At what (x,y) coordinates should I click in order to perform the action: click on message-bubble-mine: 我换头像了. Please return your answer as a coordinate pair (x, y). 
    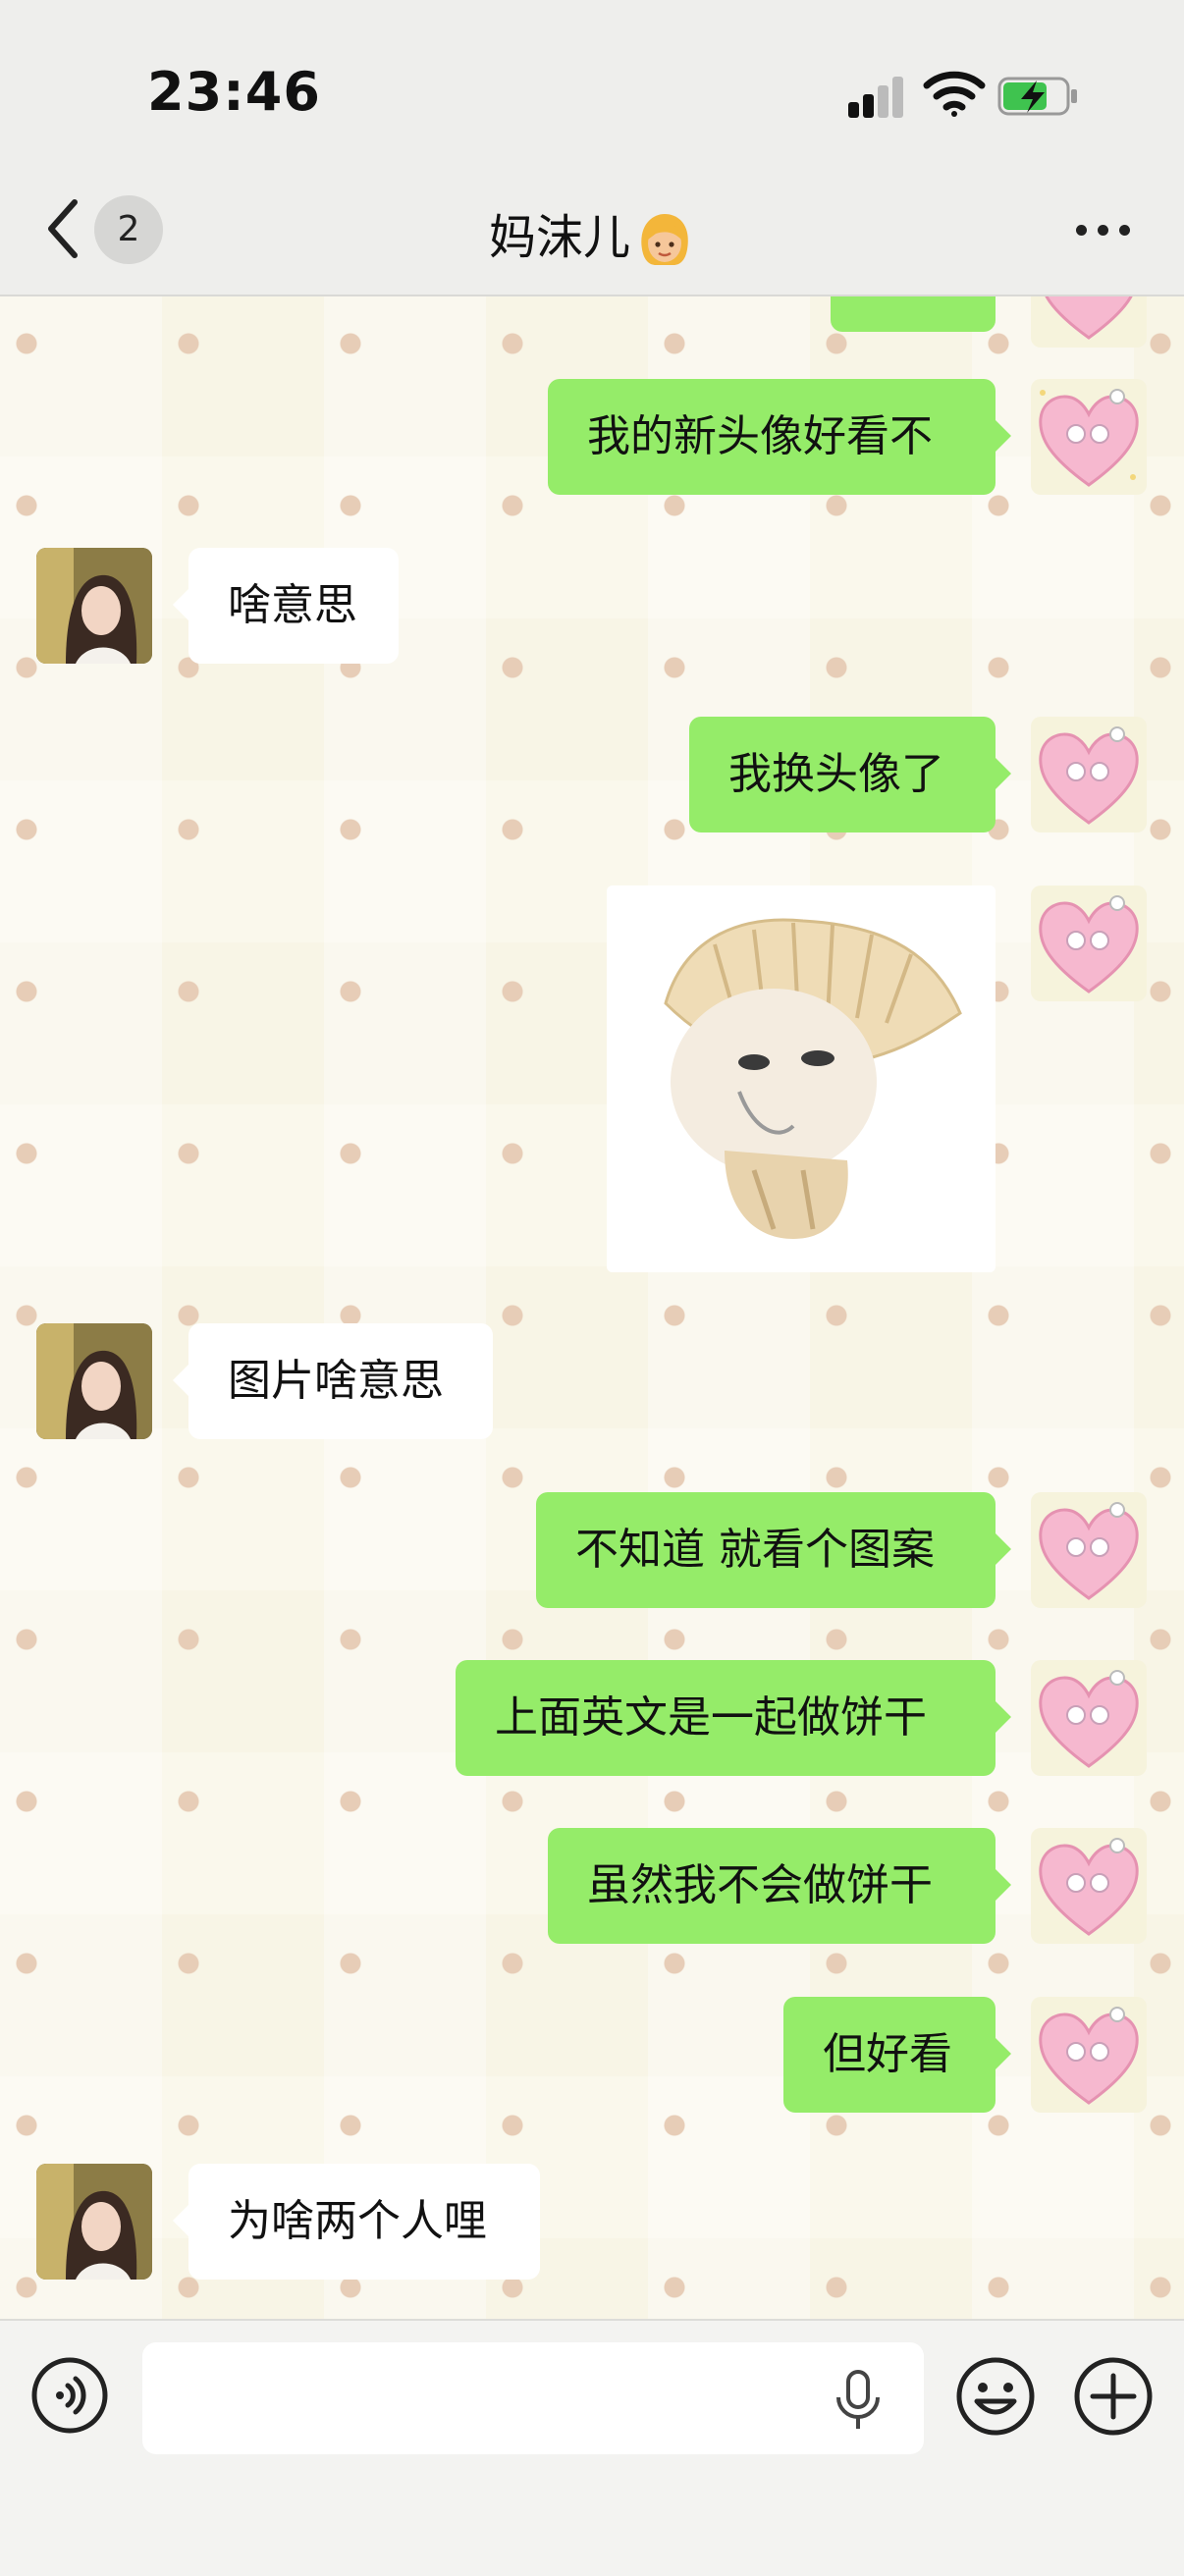
    Looking at the image, I should click on (850, 774).